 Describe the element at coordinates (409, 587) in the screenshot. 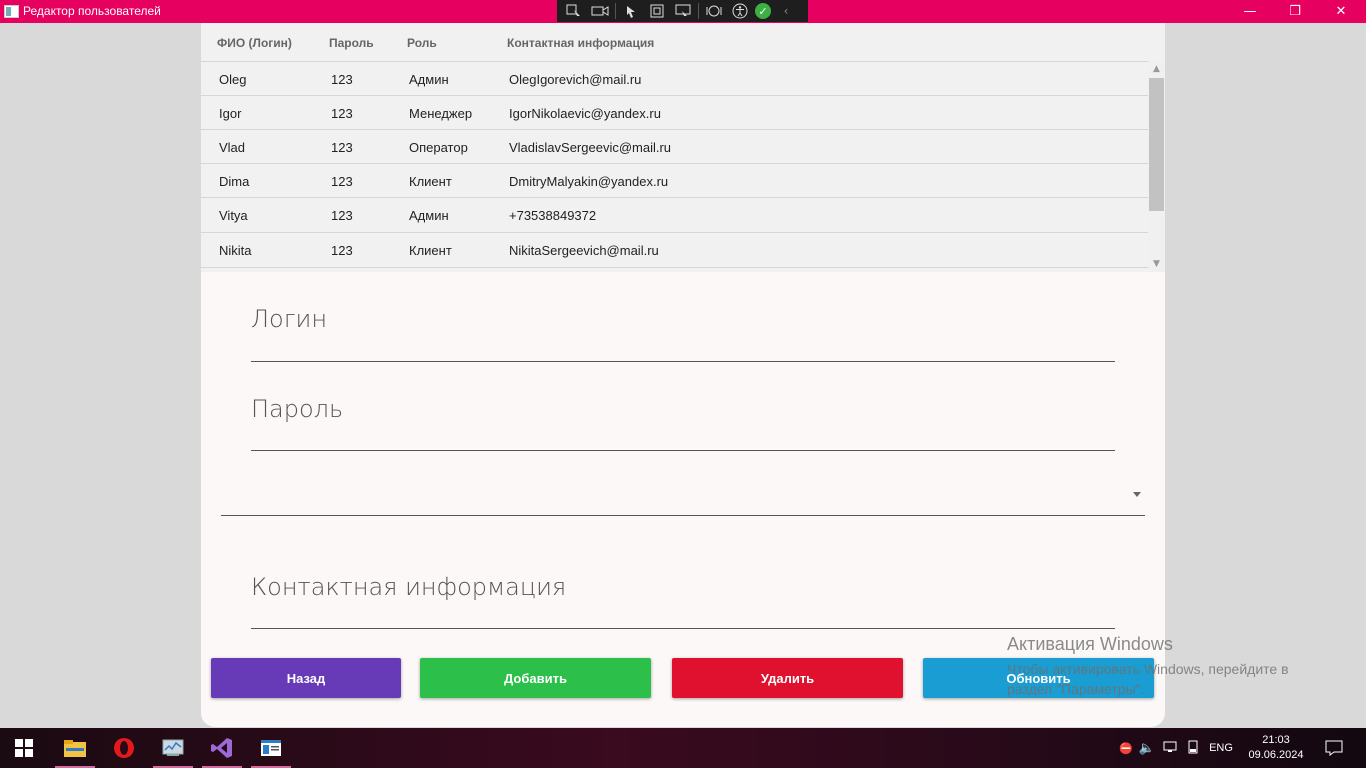

I see `contact-field-label: Контактная информация` at that location.